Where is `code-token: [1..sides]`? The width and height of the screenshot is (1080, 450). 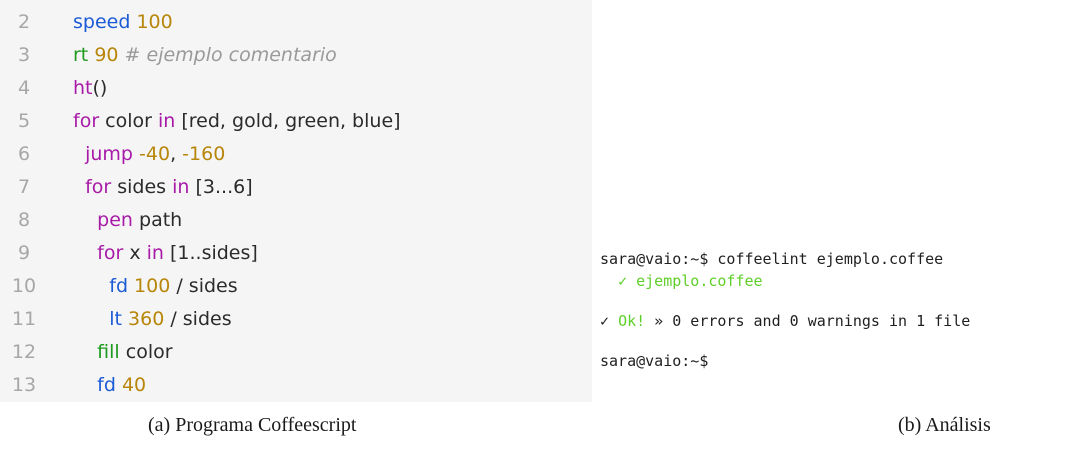 code-token: [1..sides] is located at coordinates (210, 253).